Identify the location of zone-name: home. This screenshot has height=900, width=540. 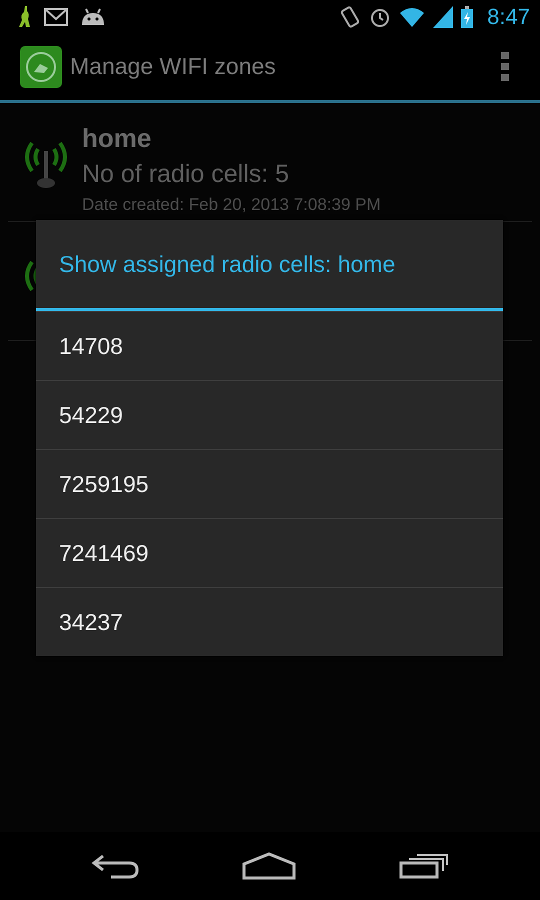
(117, 138).